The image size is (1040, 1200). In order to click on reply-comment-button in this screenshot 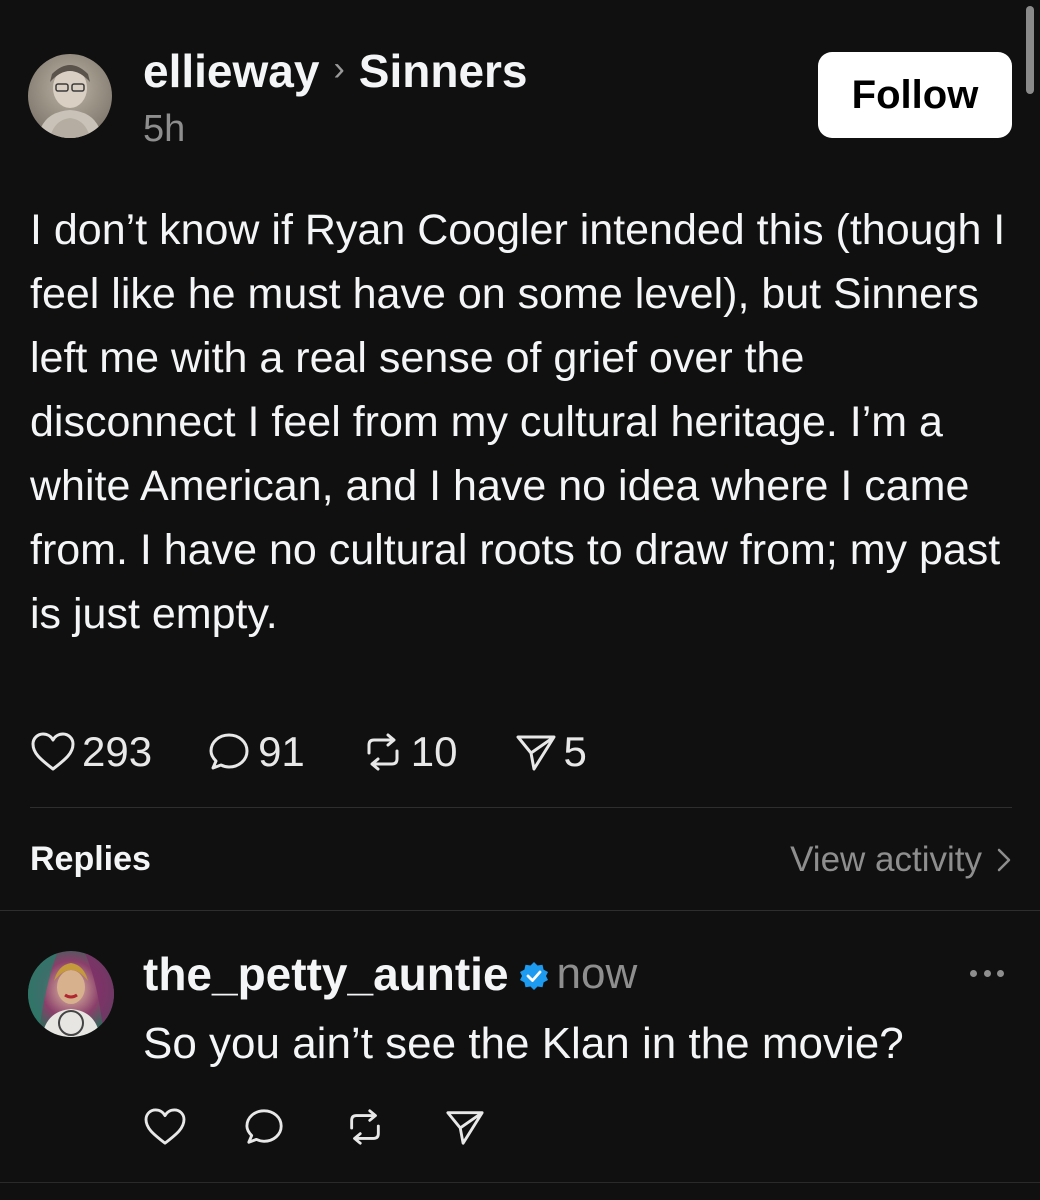, I will do `click(265, 1127)`.